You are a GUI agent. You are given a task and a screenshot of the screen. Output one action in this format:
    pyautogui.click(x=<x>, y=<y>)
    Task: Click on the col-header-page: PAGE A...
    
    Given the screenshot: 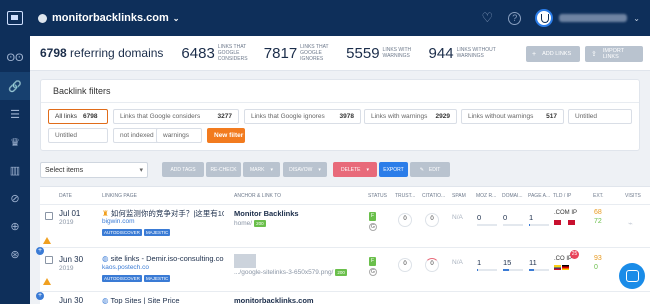 What is the action you would take?
    pyautogui.click(x=539, y=196)
    